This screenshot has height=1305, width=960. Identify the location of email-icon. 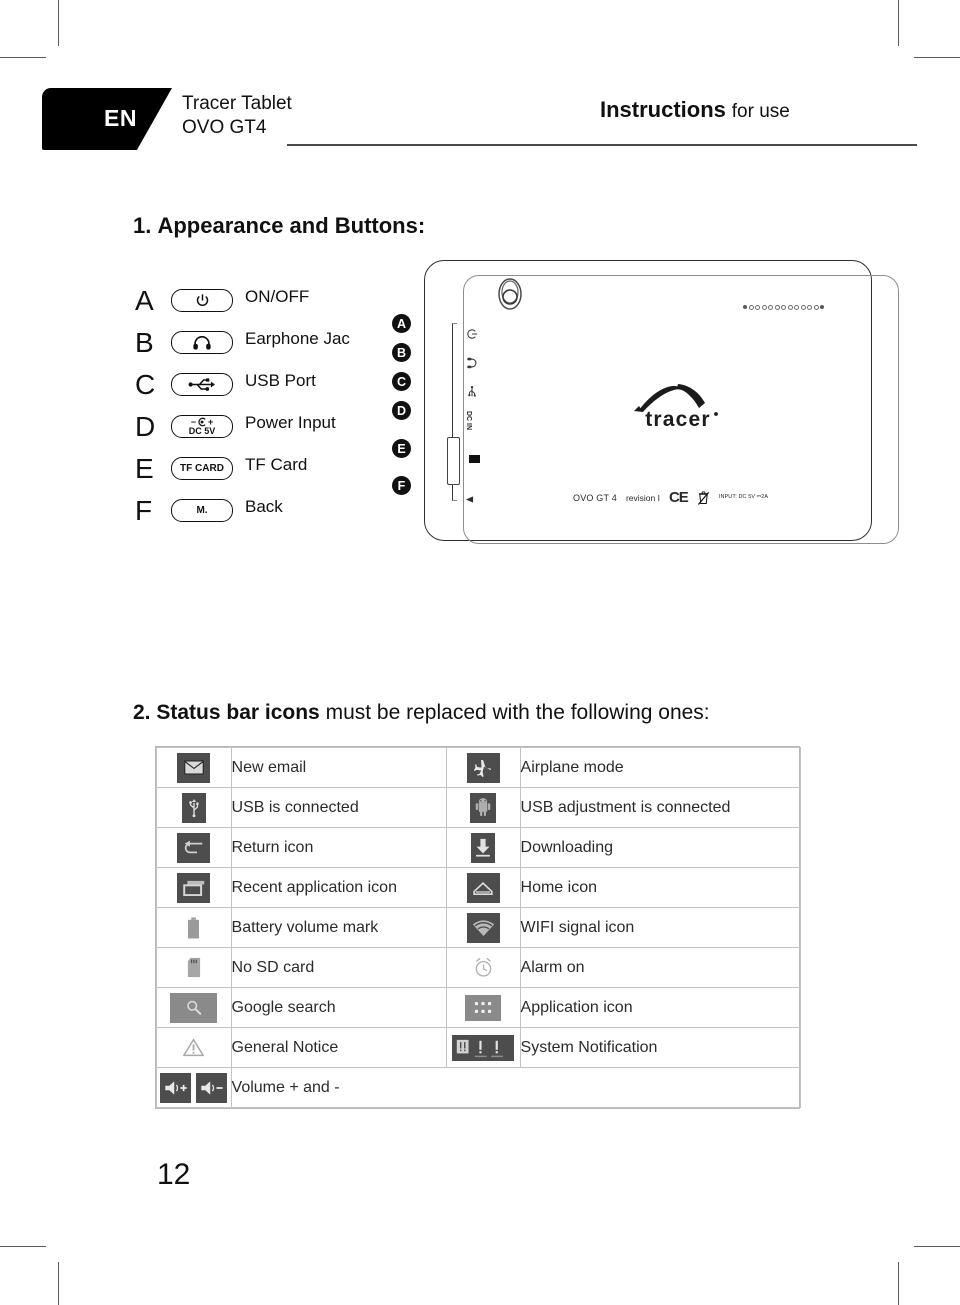
(194, 767).